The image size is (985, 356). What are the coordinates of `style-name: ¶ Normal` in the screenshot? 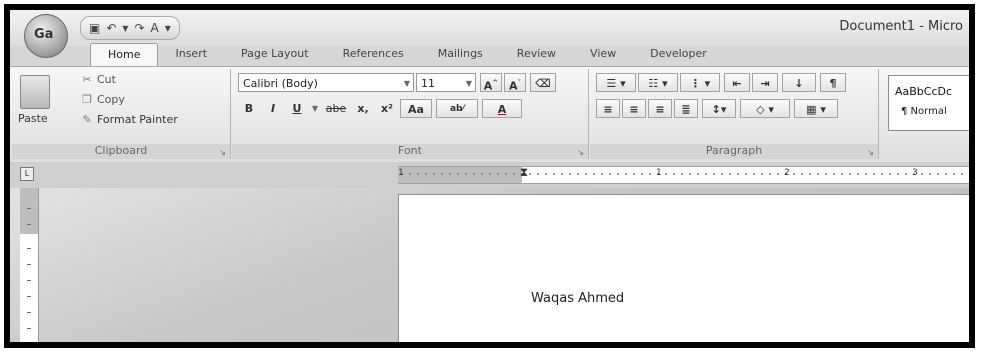 It's located at (924, 111).